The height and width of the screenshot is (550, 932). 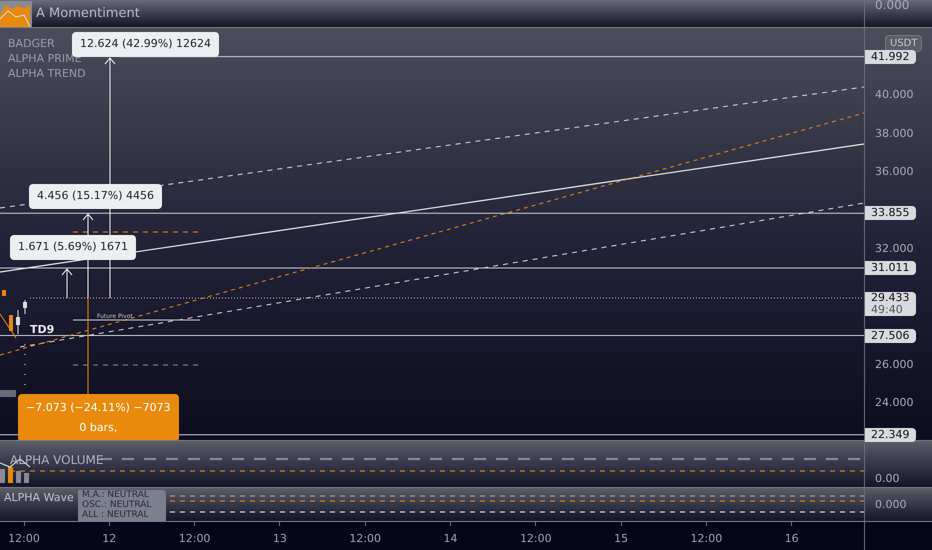 I want to click on price-label: 33.855, so click(x=890, y=213).